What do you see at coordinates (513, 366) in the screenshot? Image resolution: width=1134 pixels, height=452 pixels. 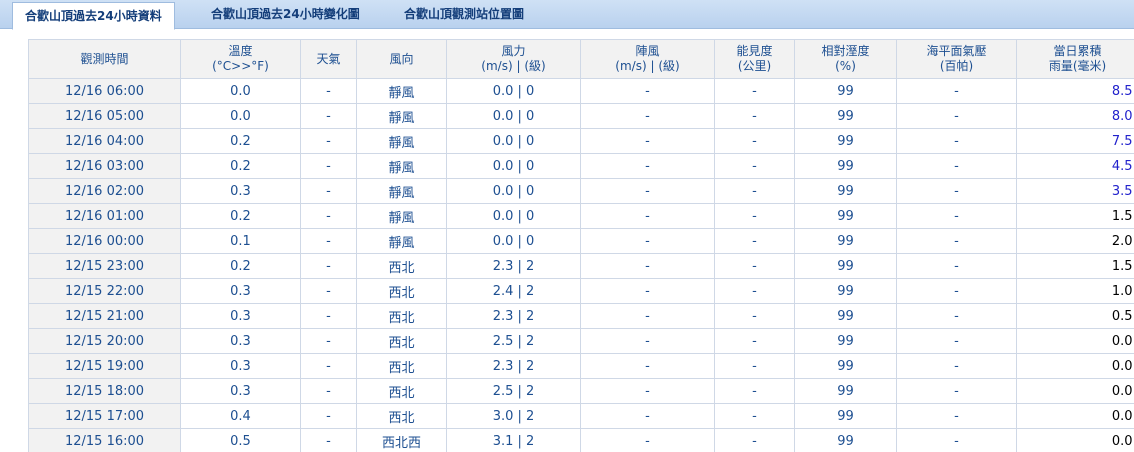 I see `cell-wind-force: 2.3 | 2` at bounding box center [513, 366].